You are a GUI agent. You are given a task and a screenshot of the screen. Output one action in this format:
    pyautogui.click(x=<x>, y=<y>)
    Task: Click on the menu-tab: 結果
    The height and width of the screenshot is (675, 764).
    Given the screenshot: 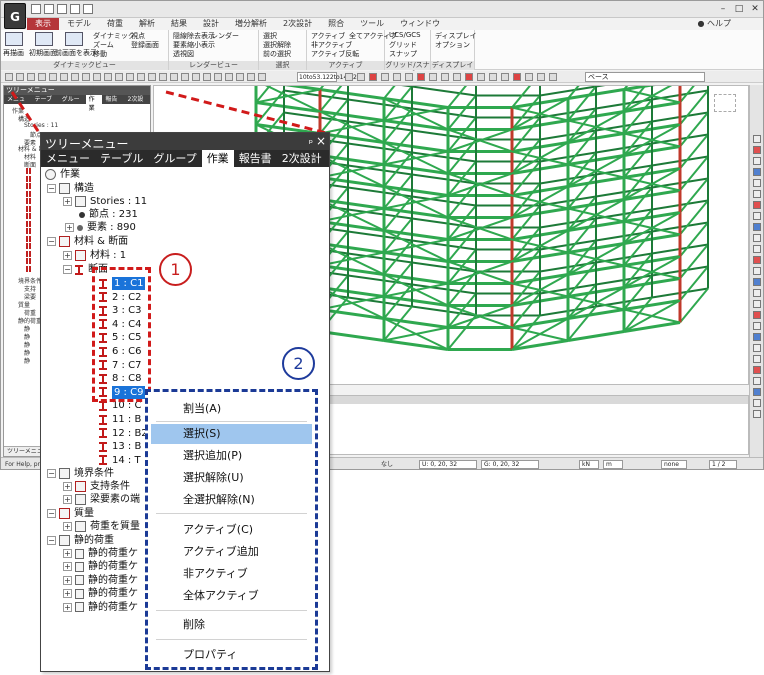 What is the action you would take?
    pyautogui.click(x=179, y=24)
    